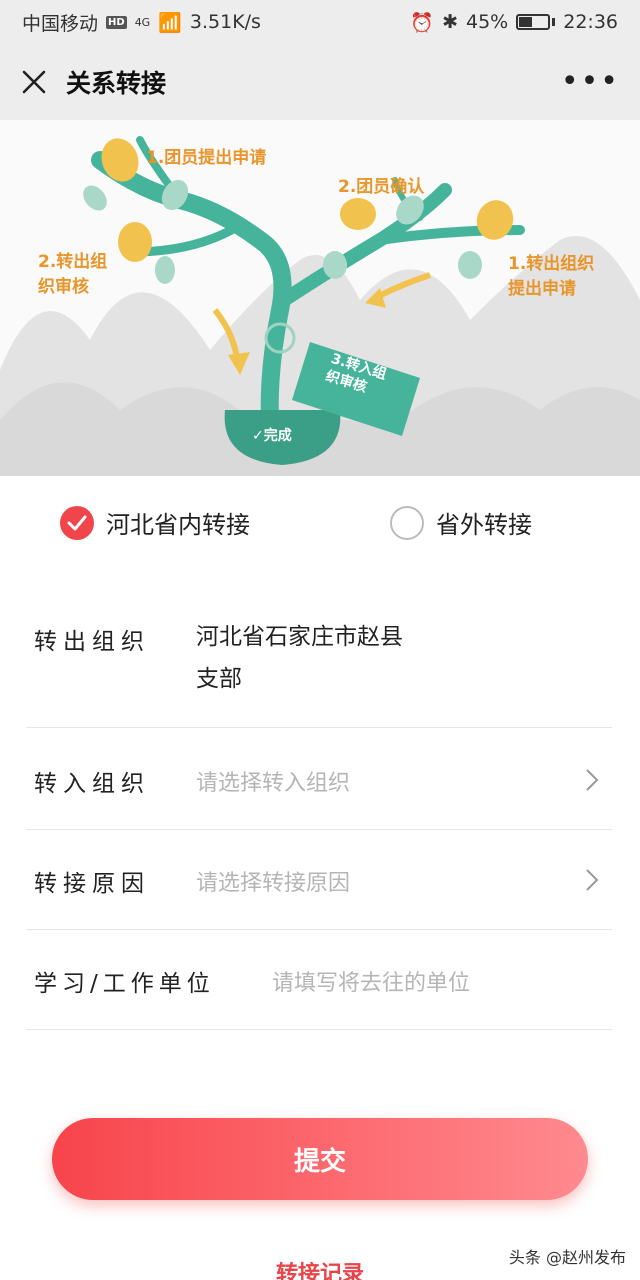 This screenshot has width=640, height=1280. I want to click on complete-label: ✓完成, so click(272, 436).